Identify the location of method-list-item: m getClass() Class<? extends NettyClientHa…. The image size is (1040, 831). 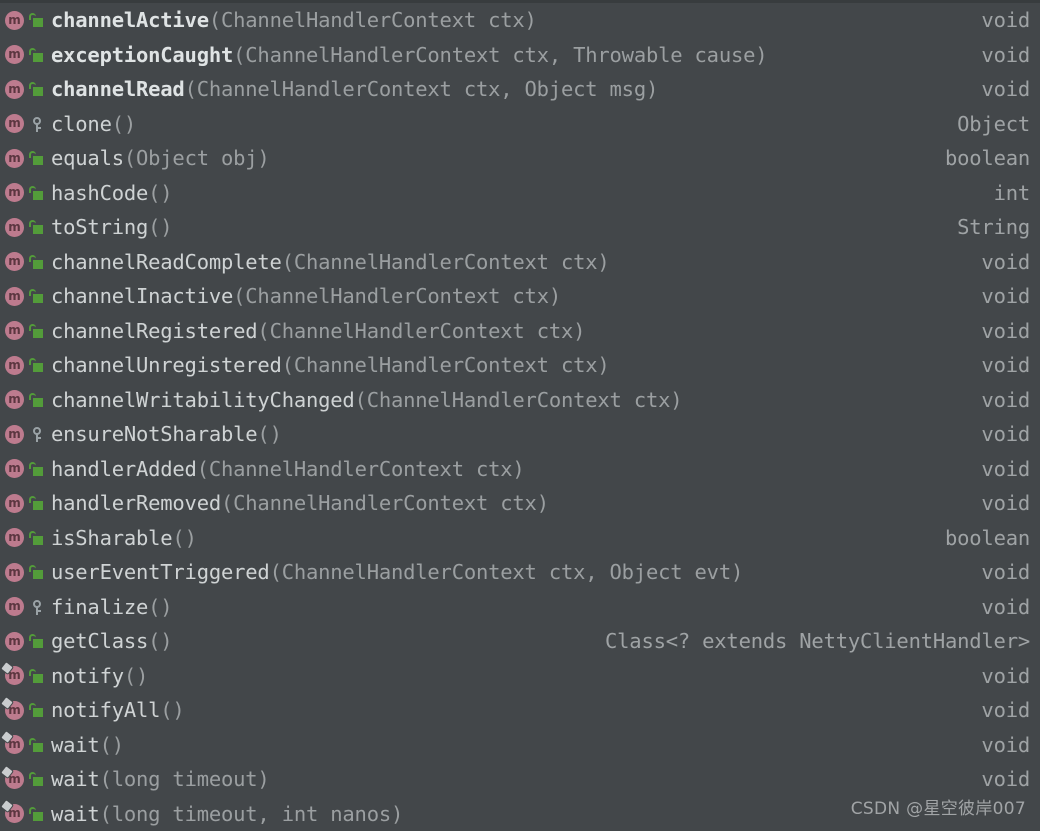
(520, 641).